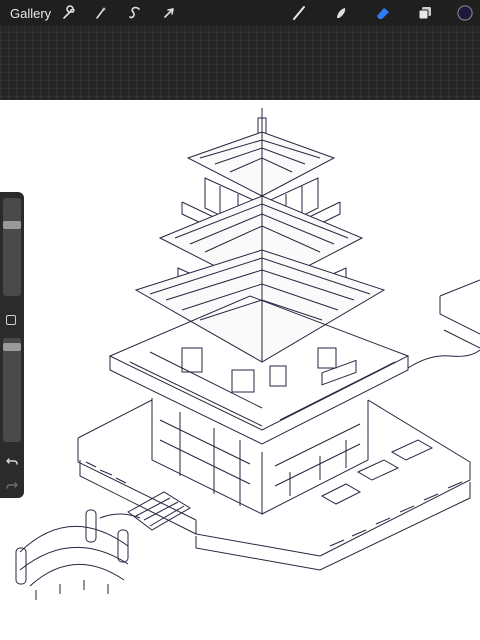 This screenshot has width=480, height=640. I want to click on modify-button, so click(11, 320).